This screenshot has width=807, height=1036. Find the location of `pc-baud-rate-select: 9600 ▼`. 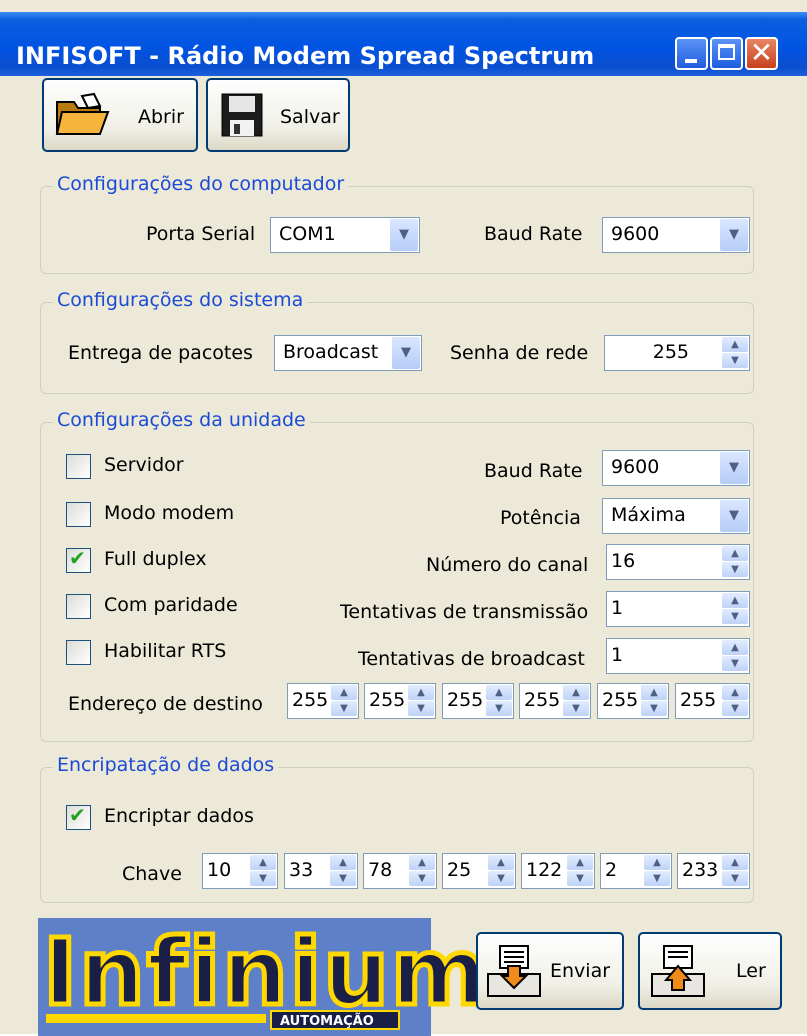

pc-baud-rate-select: 9600 ▼ is located at coordinates (676, 235).